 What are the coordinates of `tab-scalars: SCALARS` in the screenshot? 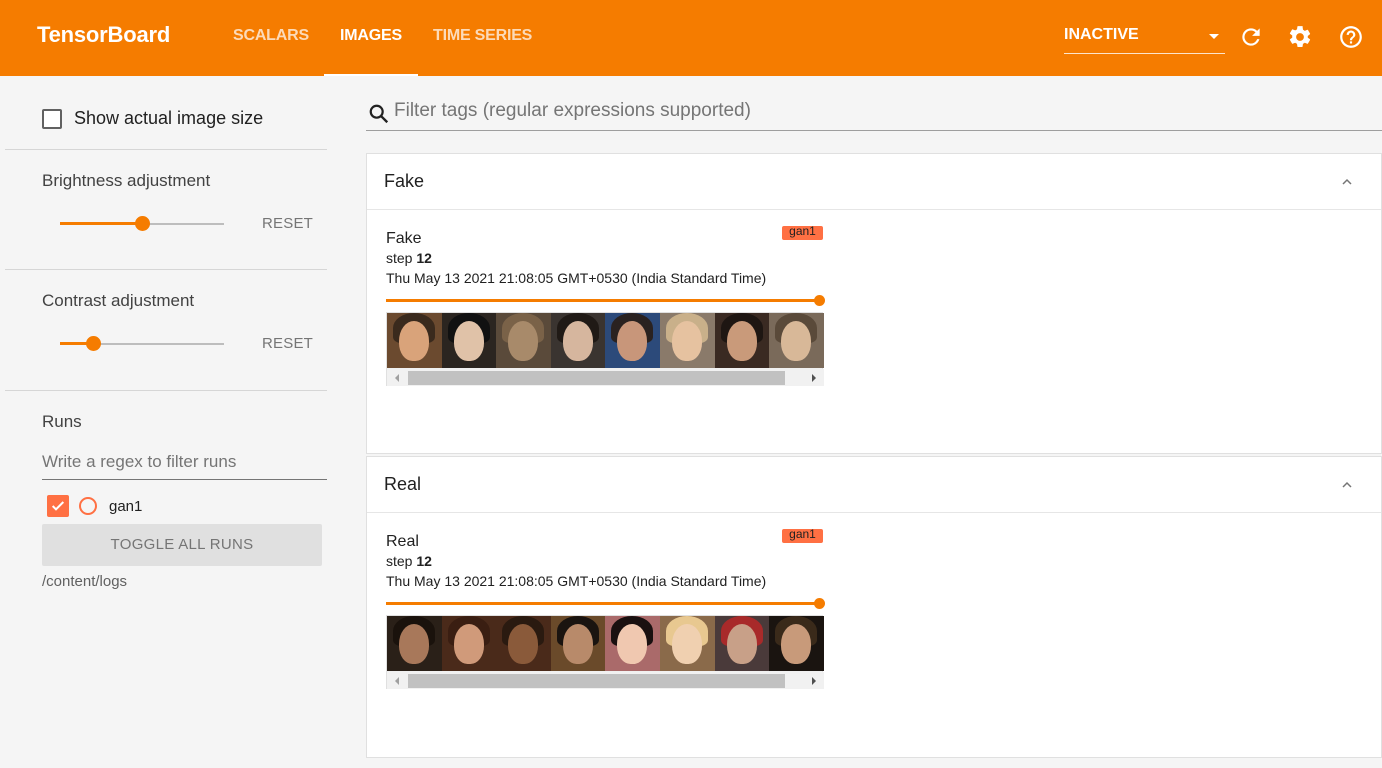 It's located at (273, 38).